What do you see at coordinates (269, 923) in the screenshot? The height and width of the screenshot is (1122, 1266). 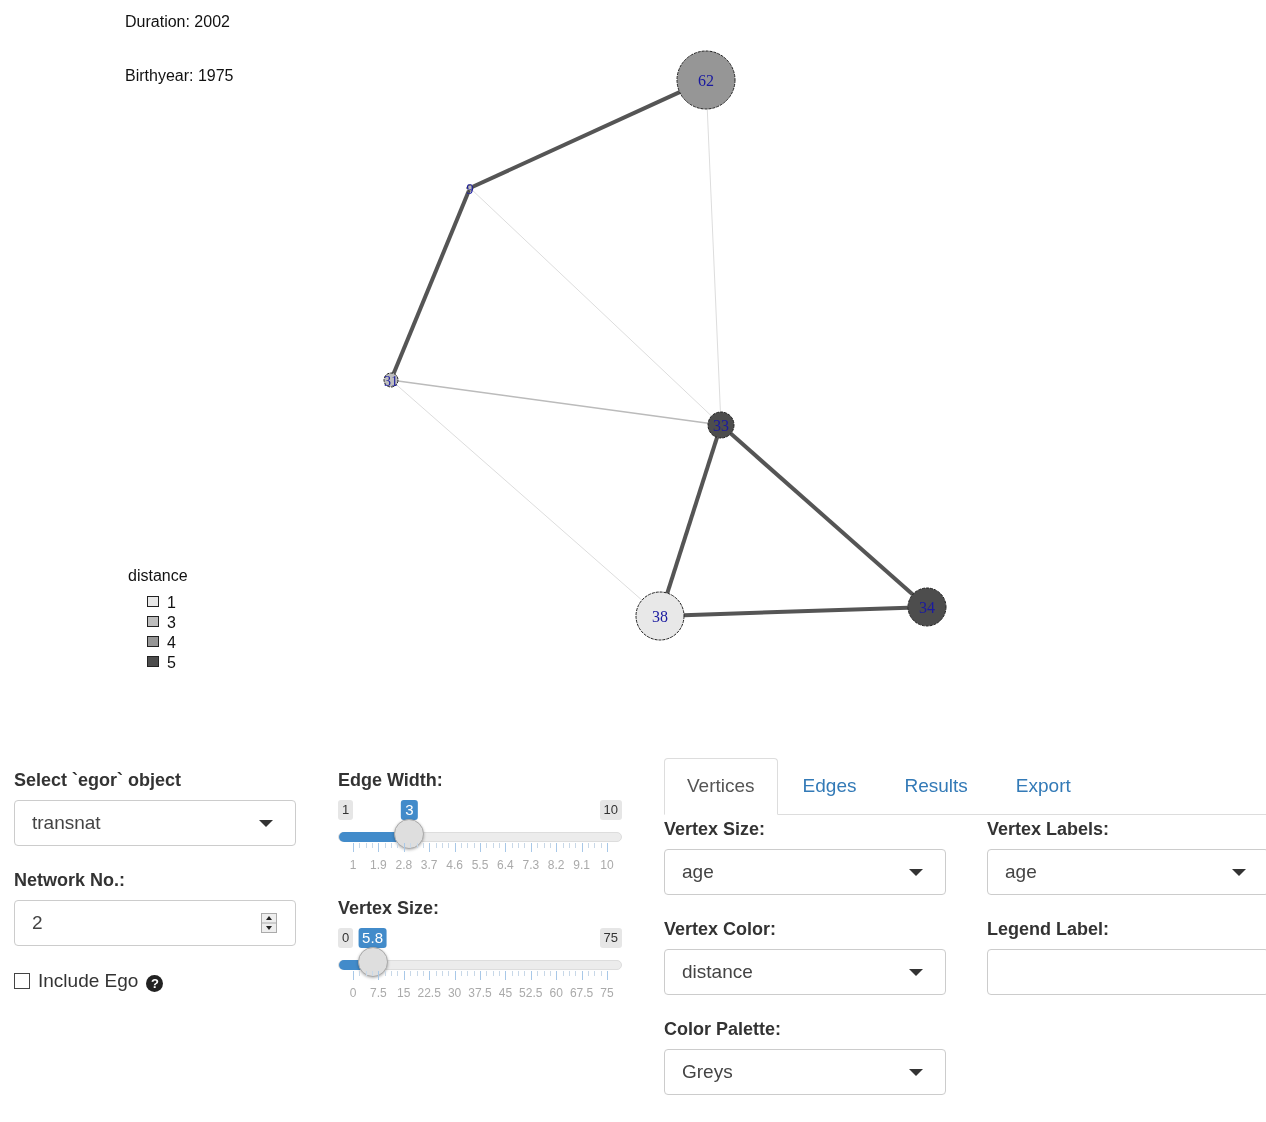 I see `spinner-icon` at bounding box center [269, 923].